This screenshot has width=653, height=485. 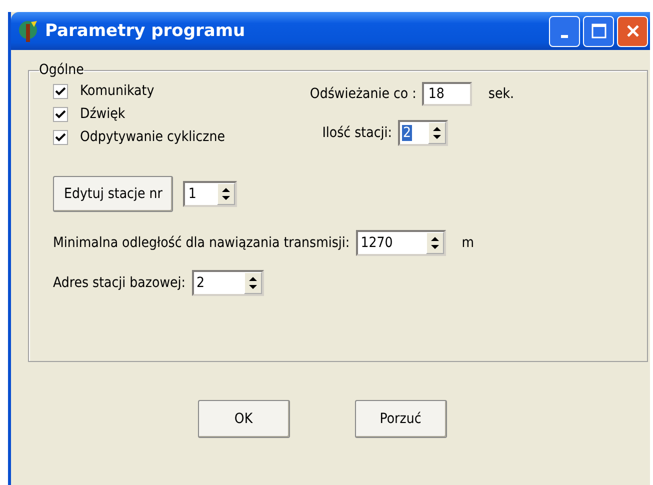 I want to click on unit-label: sek., so click(x=501, y=94).